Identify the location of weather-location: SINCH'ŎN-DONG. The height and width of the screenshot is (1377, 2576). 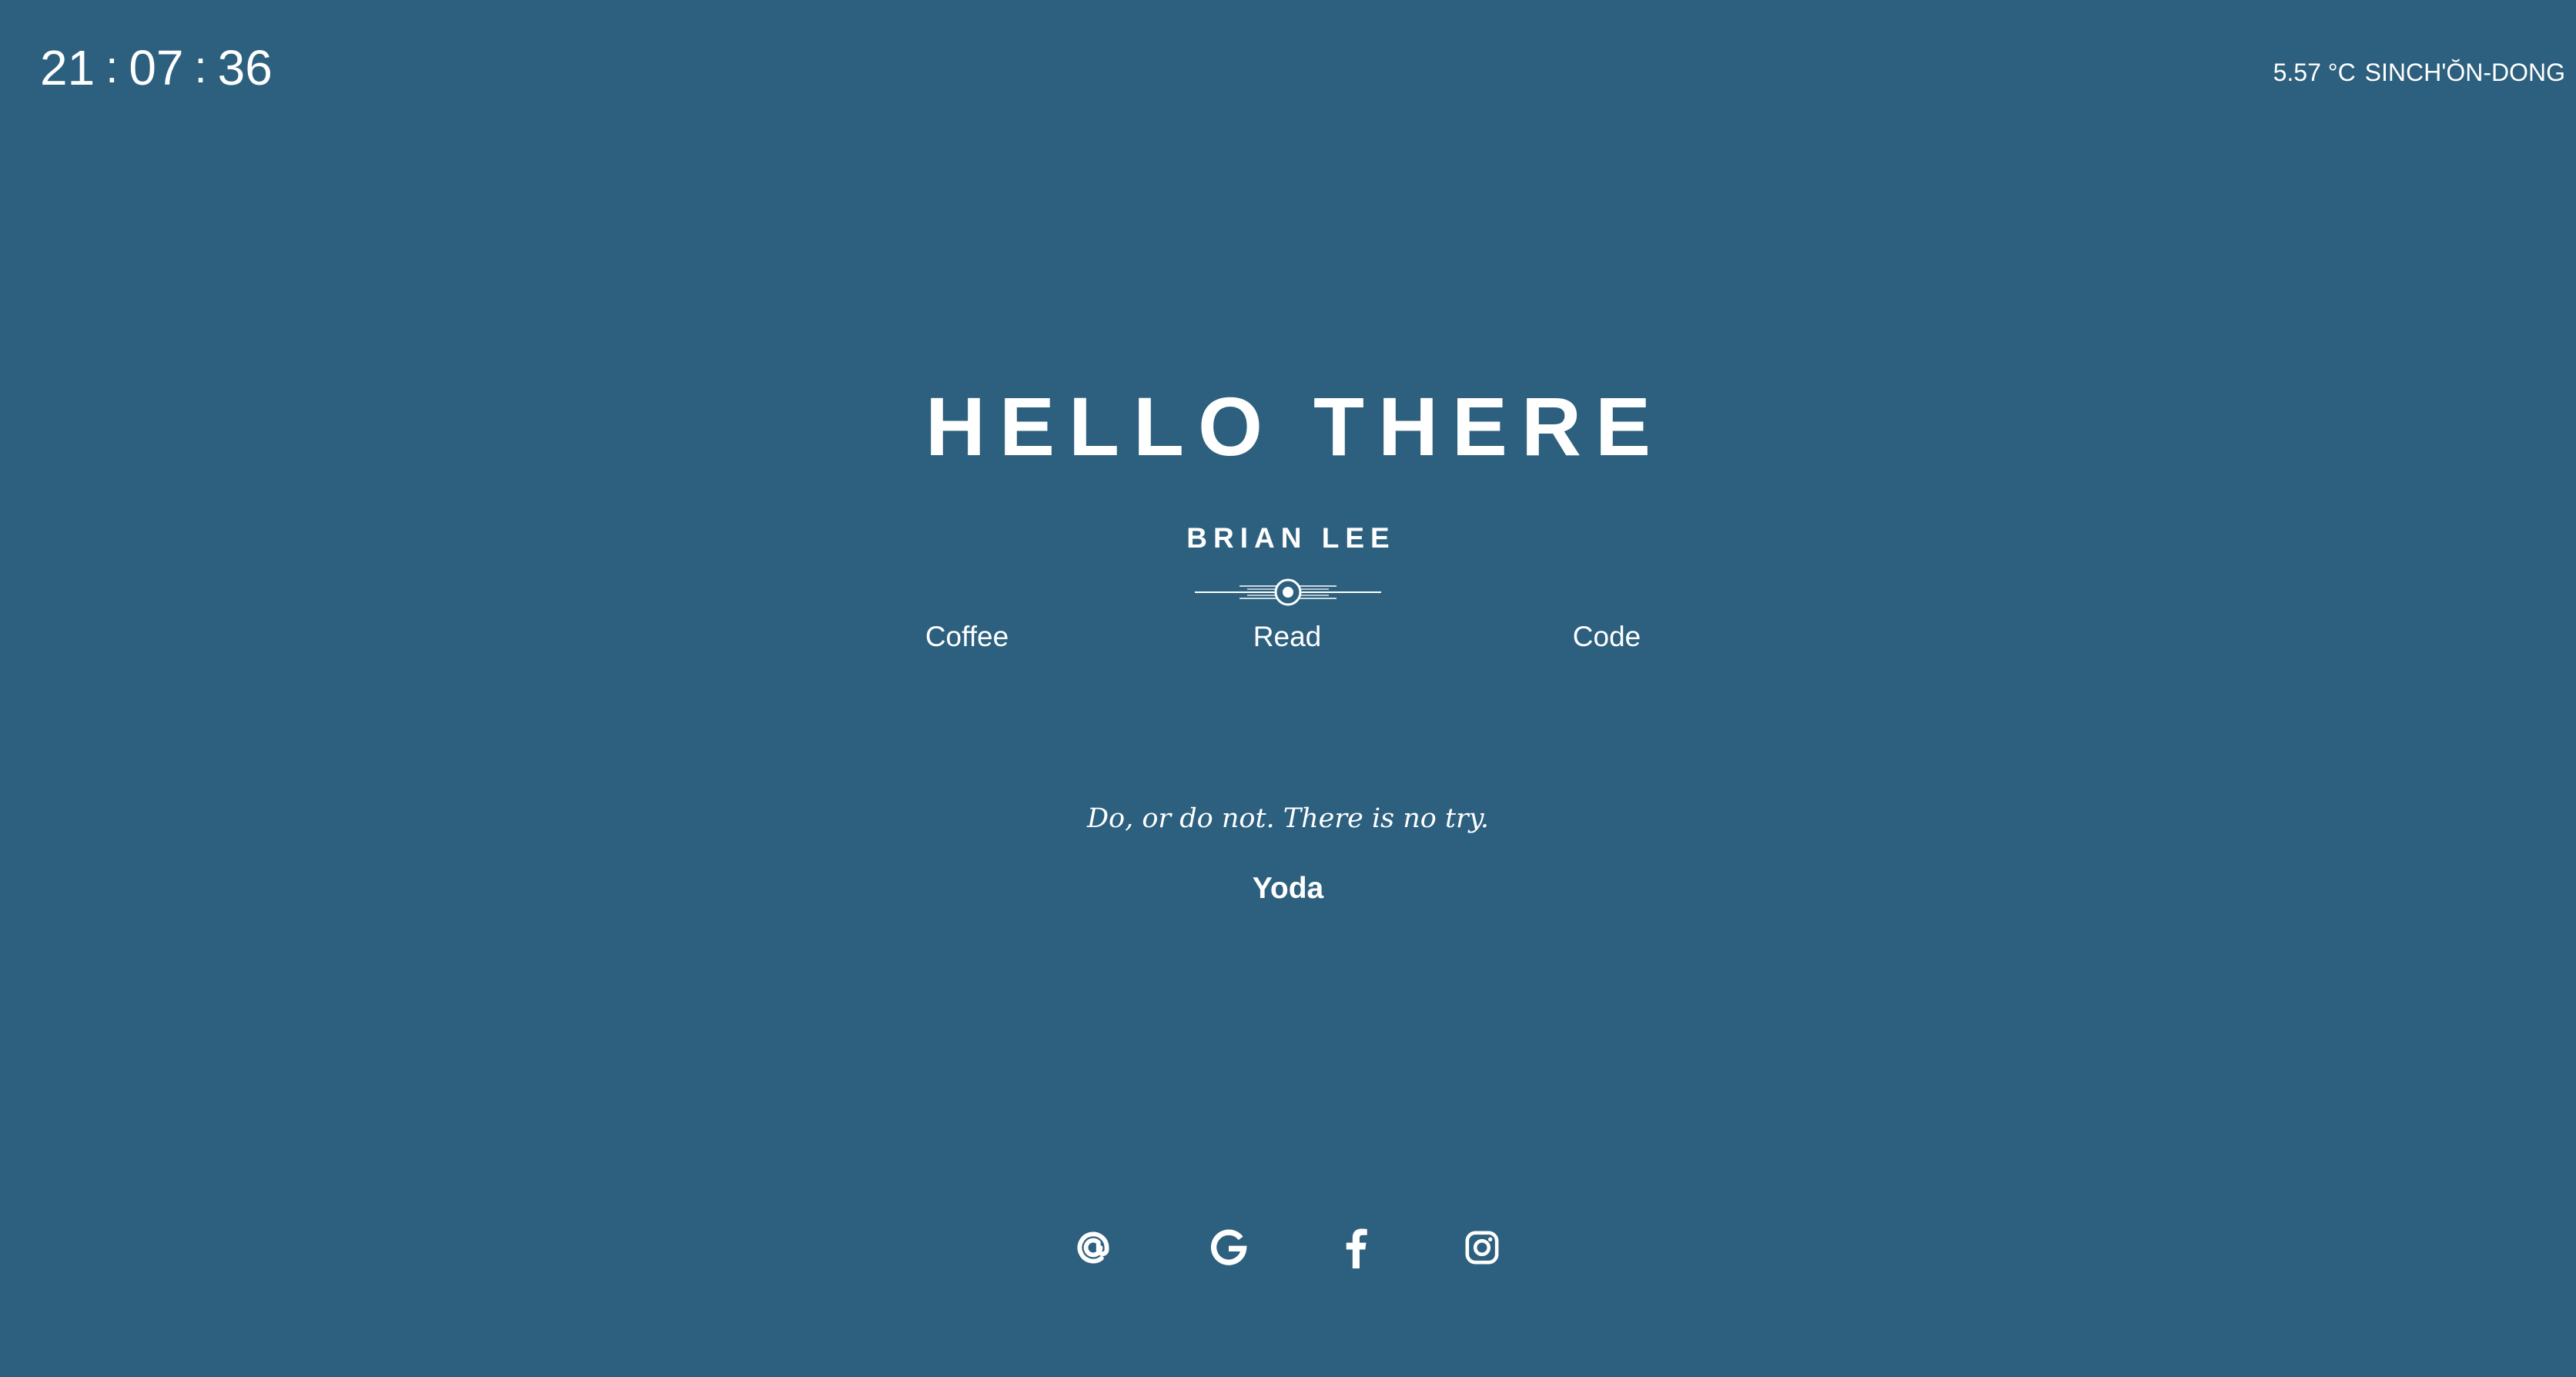
(2464, 72).